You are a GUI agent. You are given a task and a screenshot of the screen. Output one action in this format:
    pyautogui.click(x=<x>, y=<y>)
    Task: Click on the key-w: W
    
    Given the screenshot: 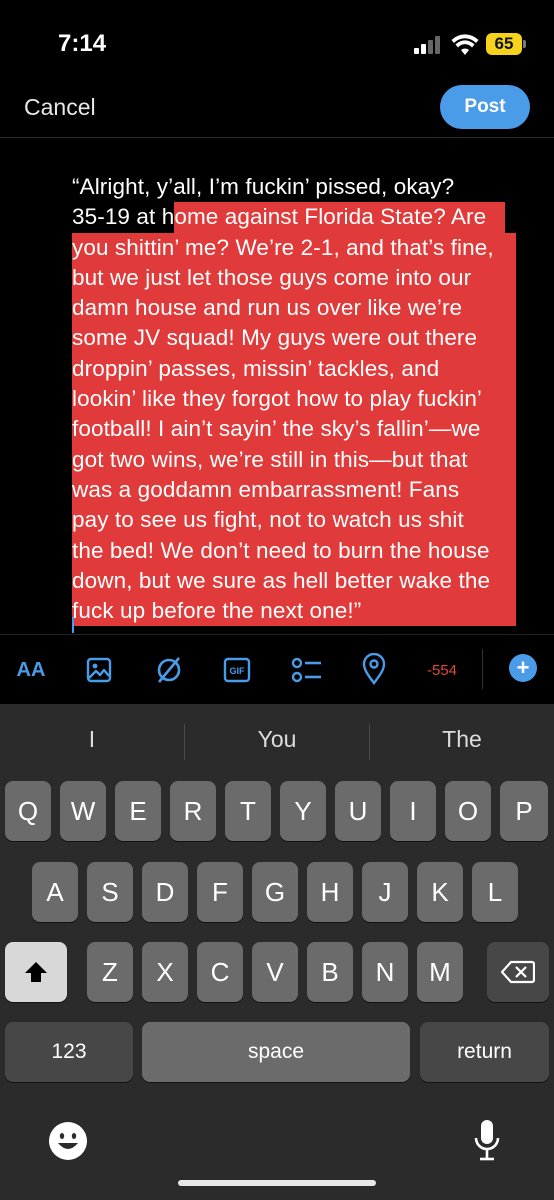 What is the action you would take?
    pyautogui.click(x=83, y=811)
    